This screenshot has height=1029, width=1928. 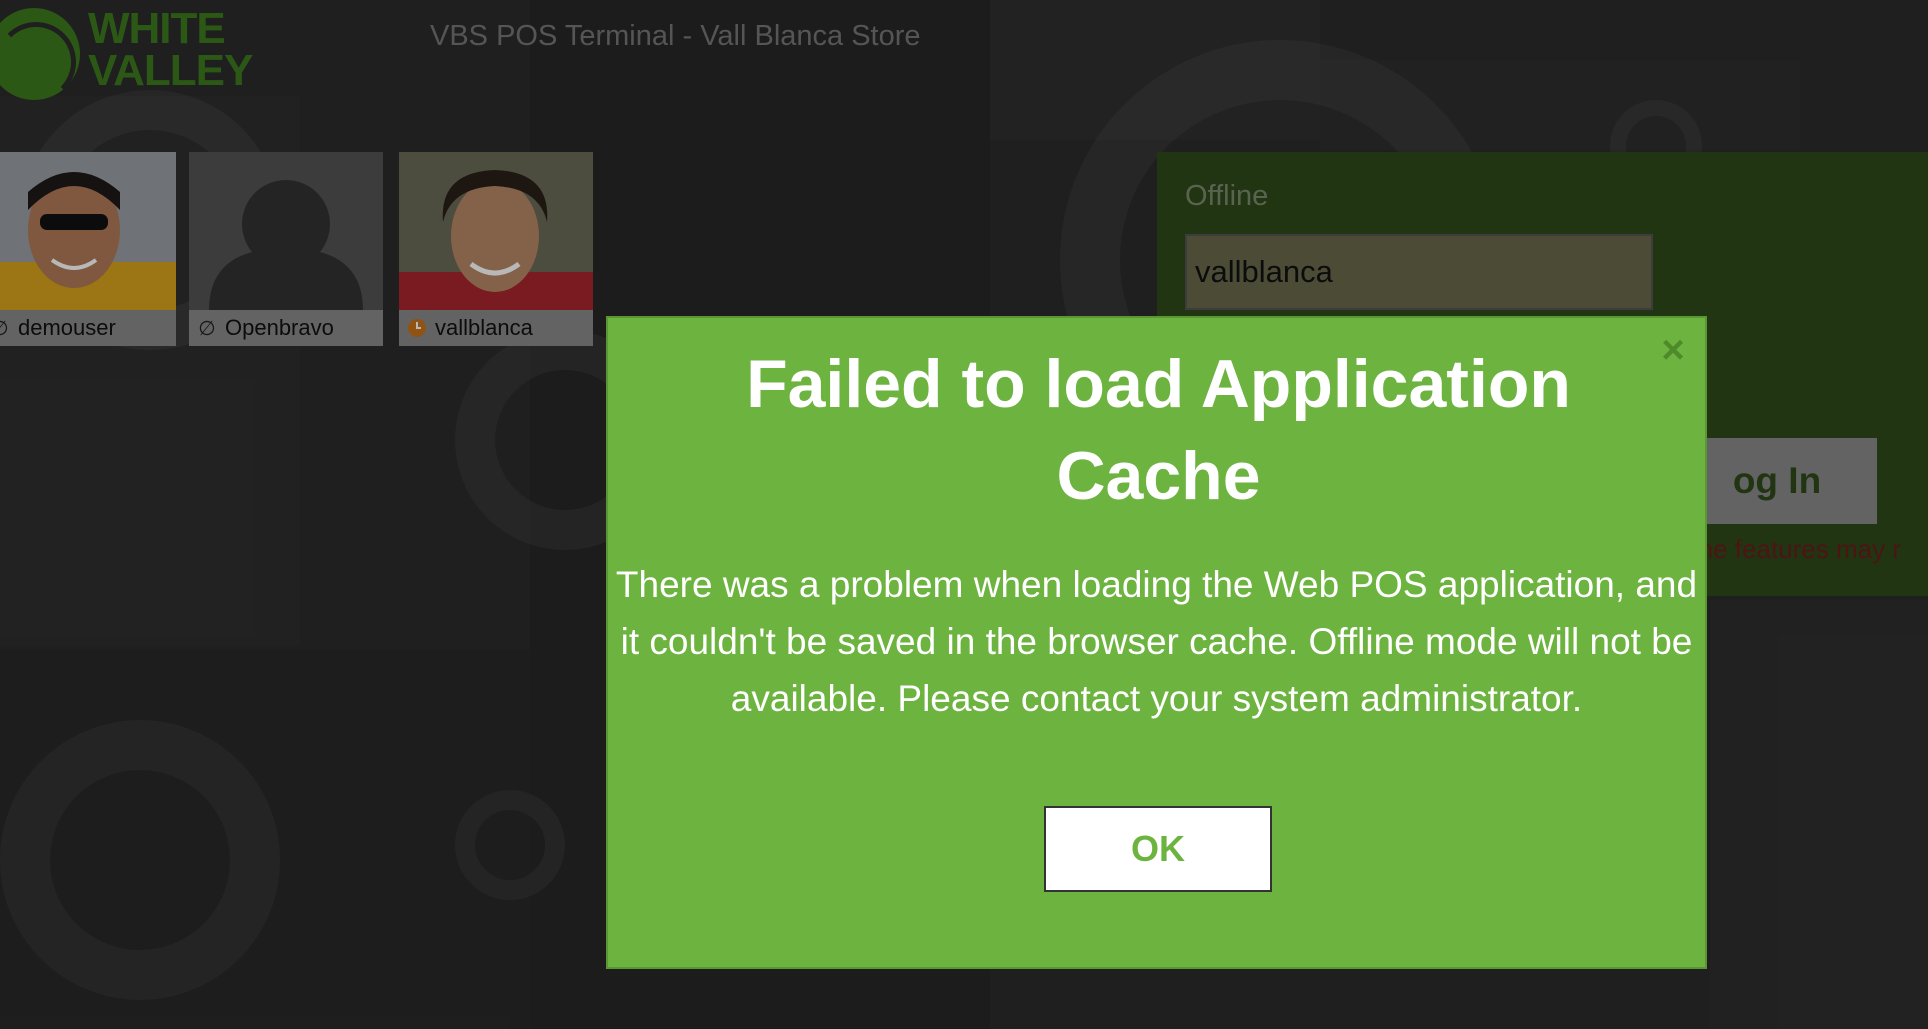 I want to click on ok-button: OK, so click(x=1158, y=849).